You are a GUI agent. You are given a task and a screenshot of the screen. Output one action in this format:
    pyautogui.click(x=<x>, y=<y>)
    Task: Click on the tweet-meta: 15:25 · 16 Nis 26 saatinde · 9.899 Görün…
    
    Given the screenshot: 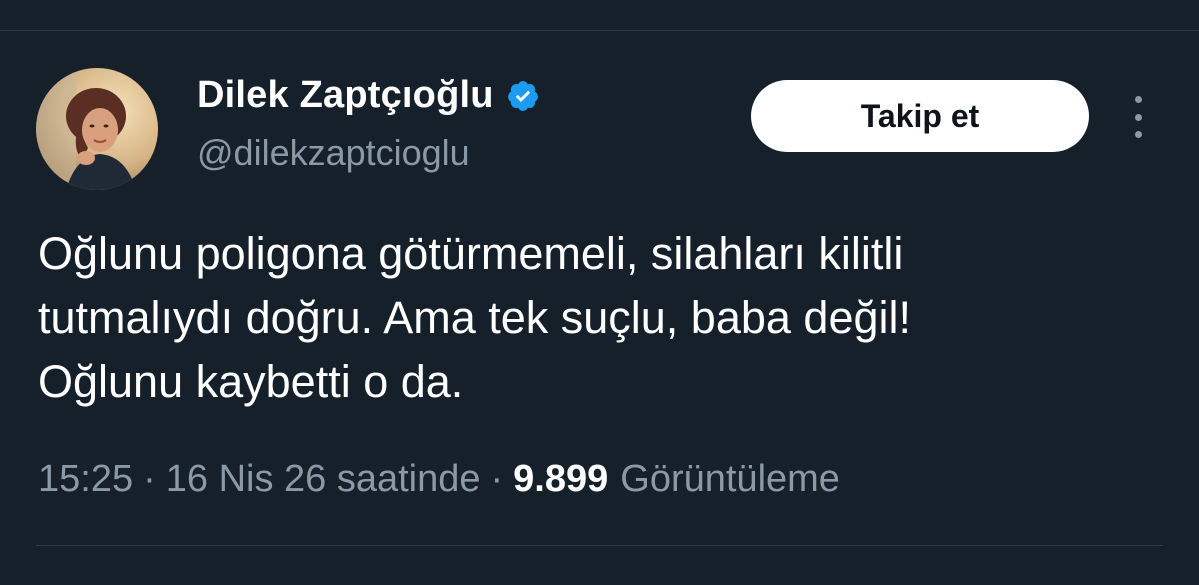 What is the action you would take?
    pyautogui.click(x=439, y=479)
    